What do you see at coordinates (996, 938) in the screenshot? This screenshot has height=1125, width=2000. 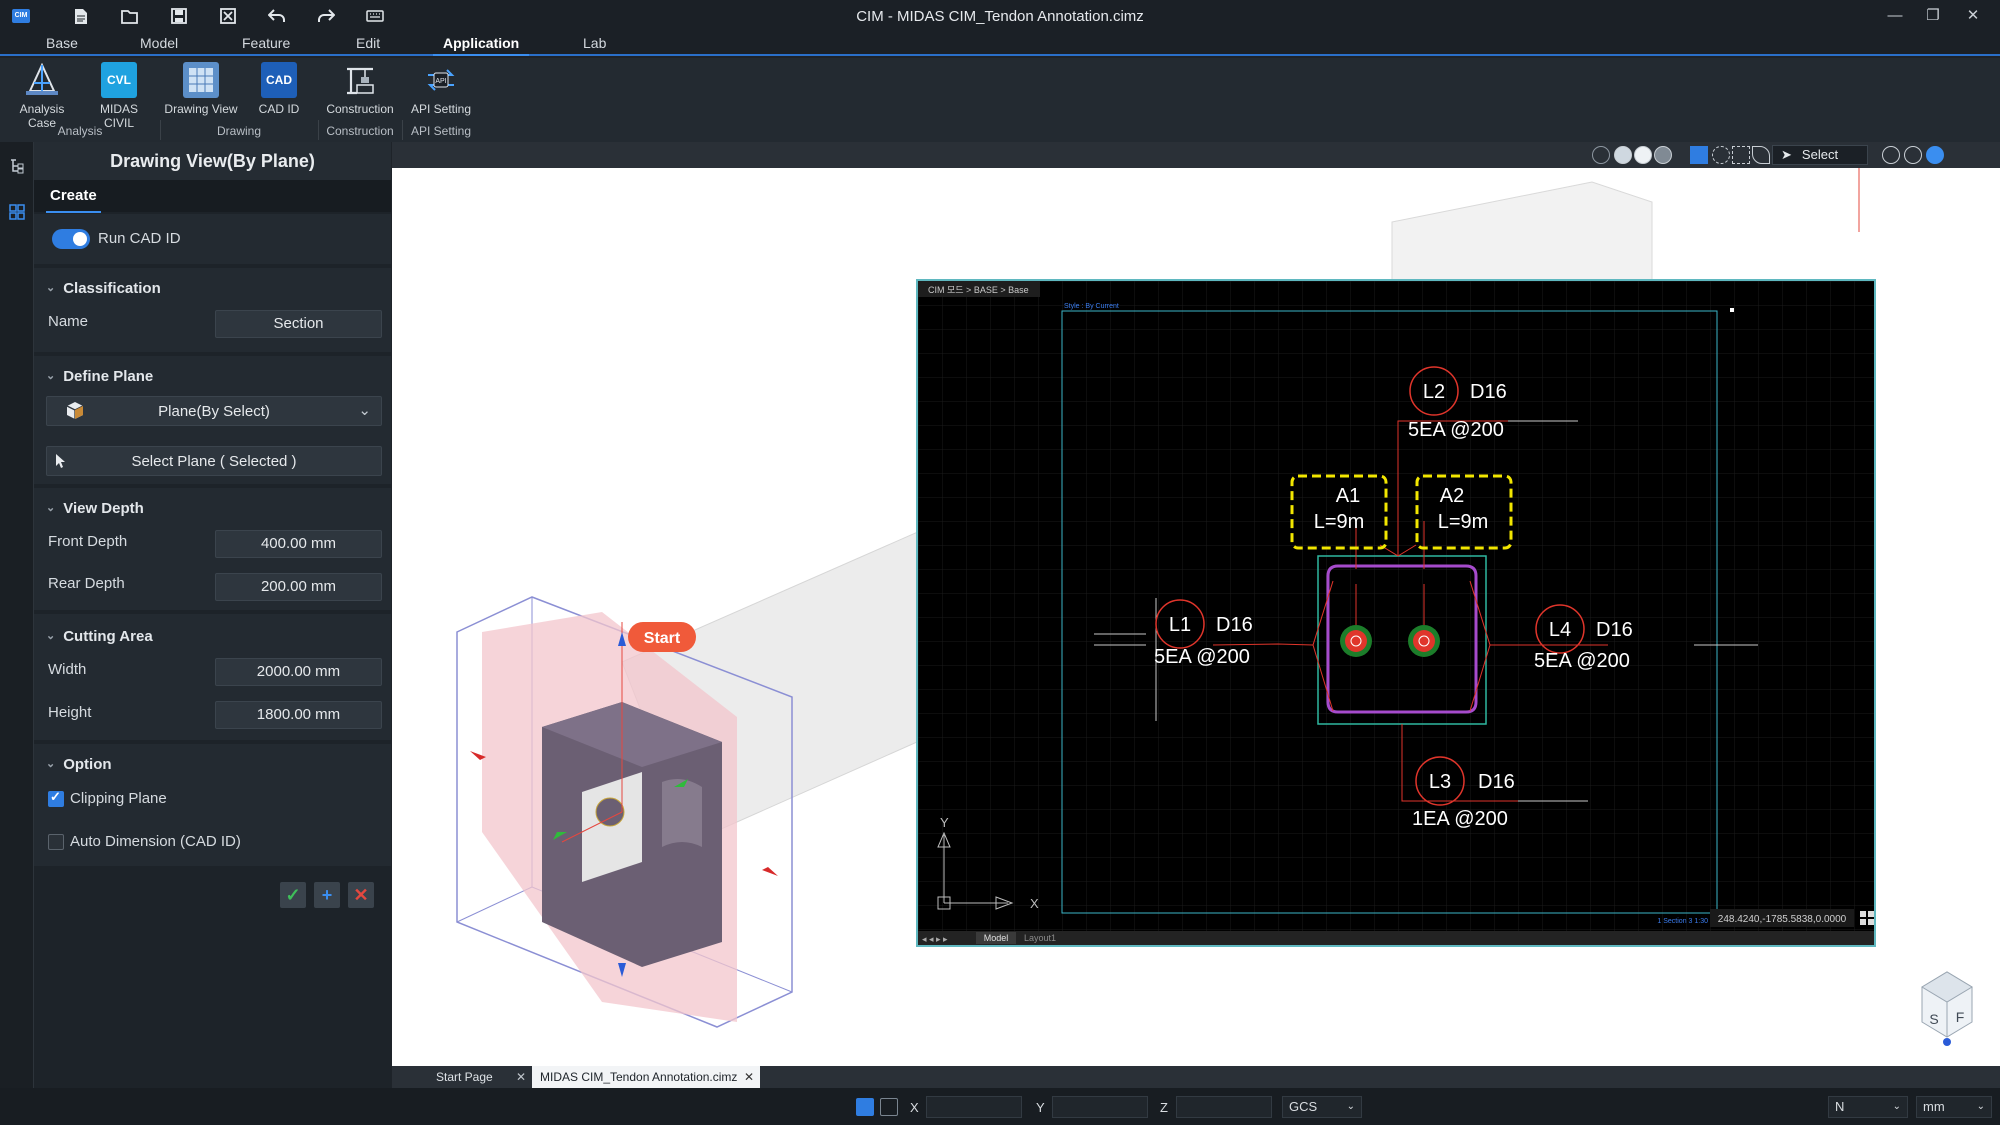 I see `cad-tab-model: Model` at bounding box center [996, 938].